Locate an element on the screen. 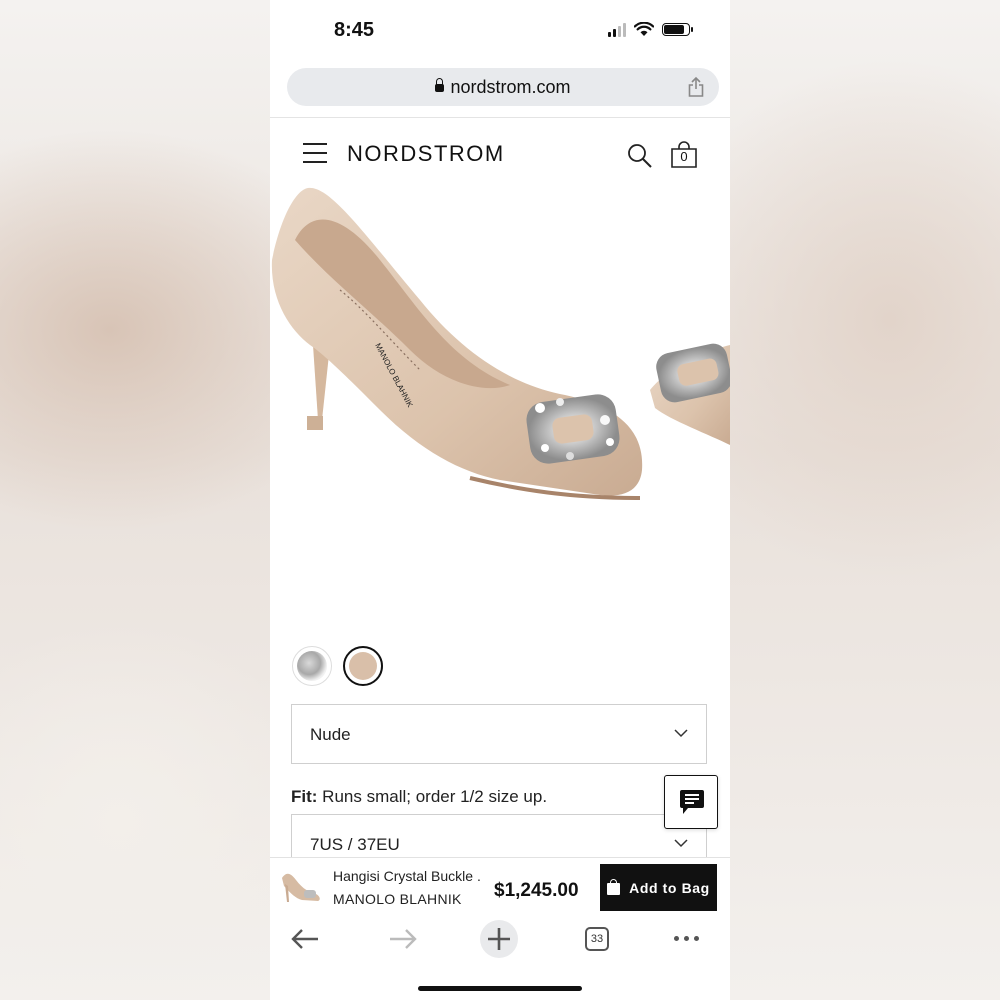  size-select-value: 7US / 37EU is located at coordinates (355, 844).